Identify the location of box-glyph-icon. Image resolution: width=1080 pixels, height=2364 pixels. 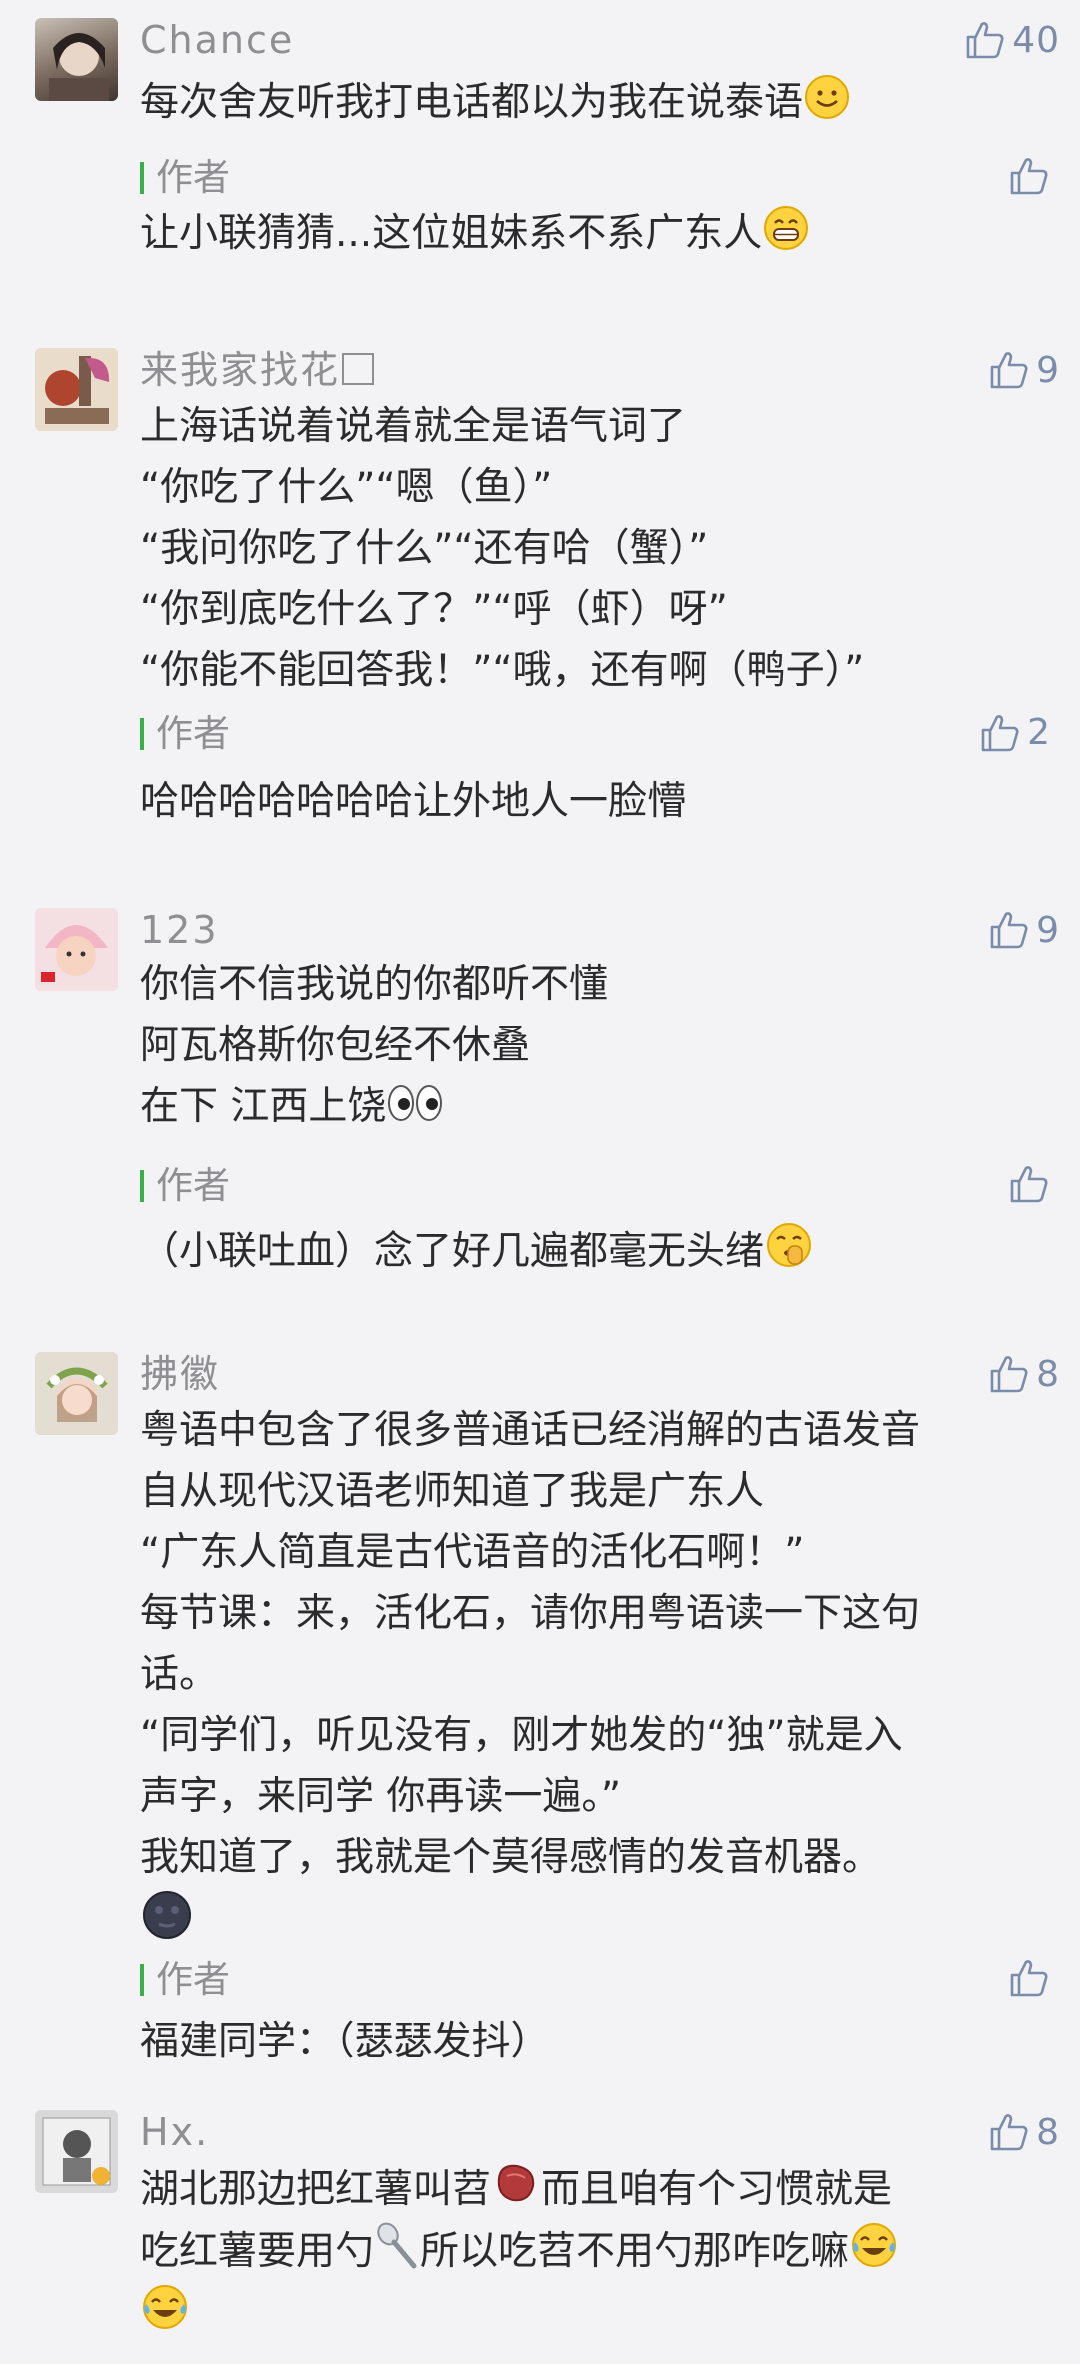
(358, 369).